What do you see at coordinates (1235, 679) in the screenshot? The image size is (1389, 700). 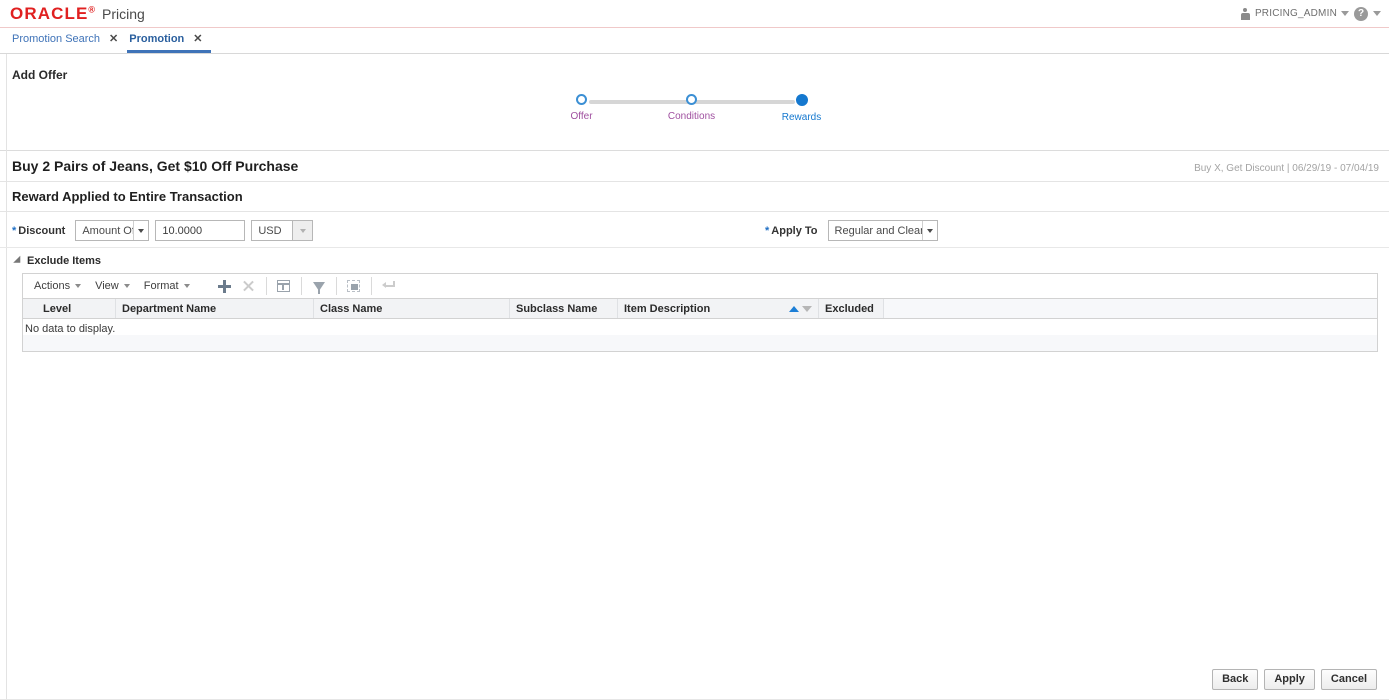 I see `back-button: Back` at bounding box center [1235, 679].